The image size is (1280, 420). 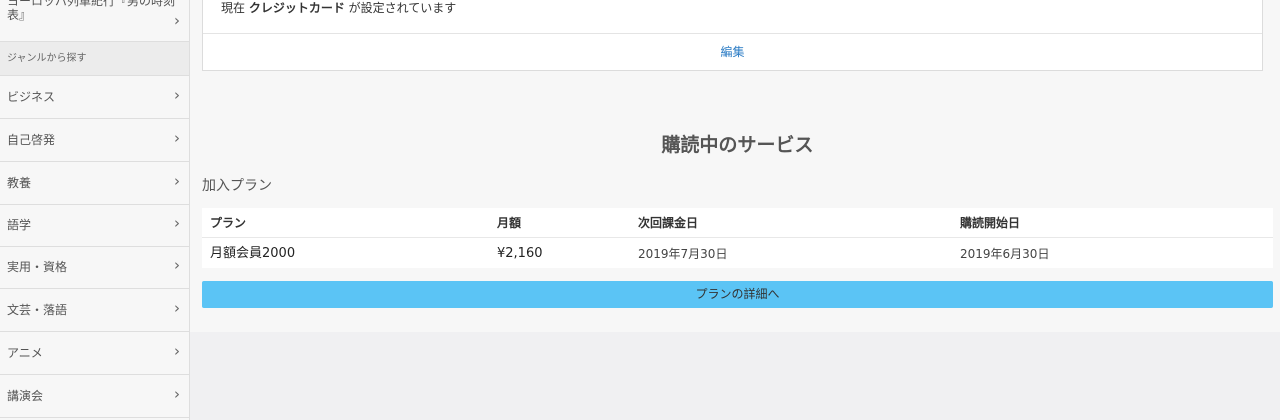 I want to click on cell-start-date: 2019年6月30日, so click(x=1005, y=254).